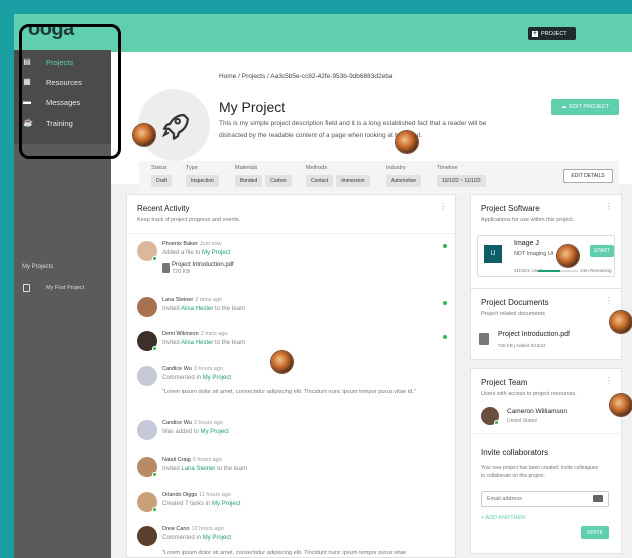 Image resolution: width=632 pixels, height=558 pixels. I want to click on activity-time: 11 hours ago, so click(215, 495).